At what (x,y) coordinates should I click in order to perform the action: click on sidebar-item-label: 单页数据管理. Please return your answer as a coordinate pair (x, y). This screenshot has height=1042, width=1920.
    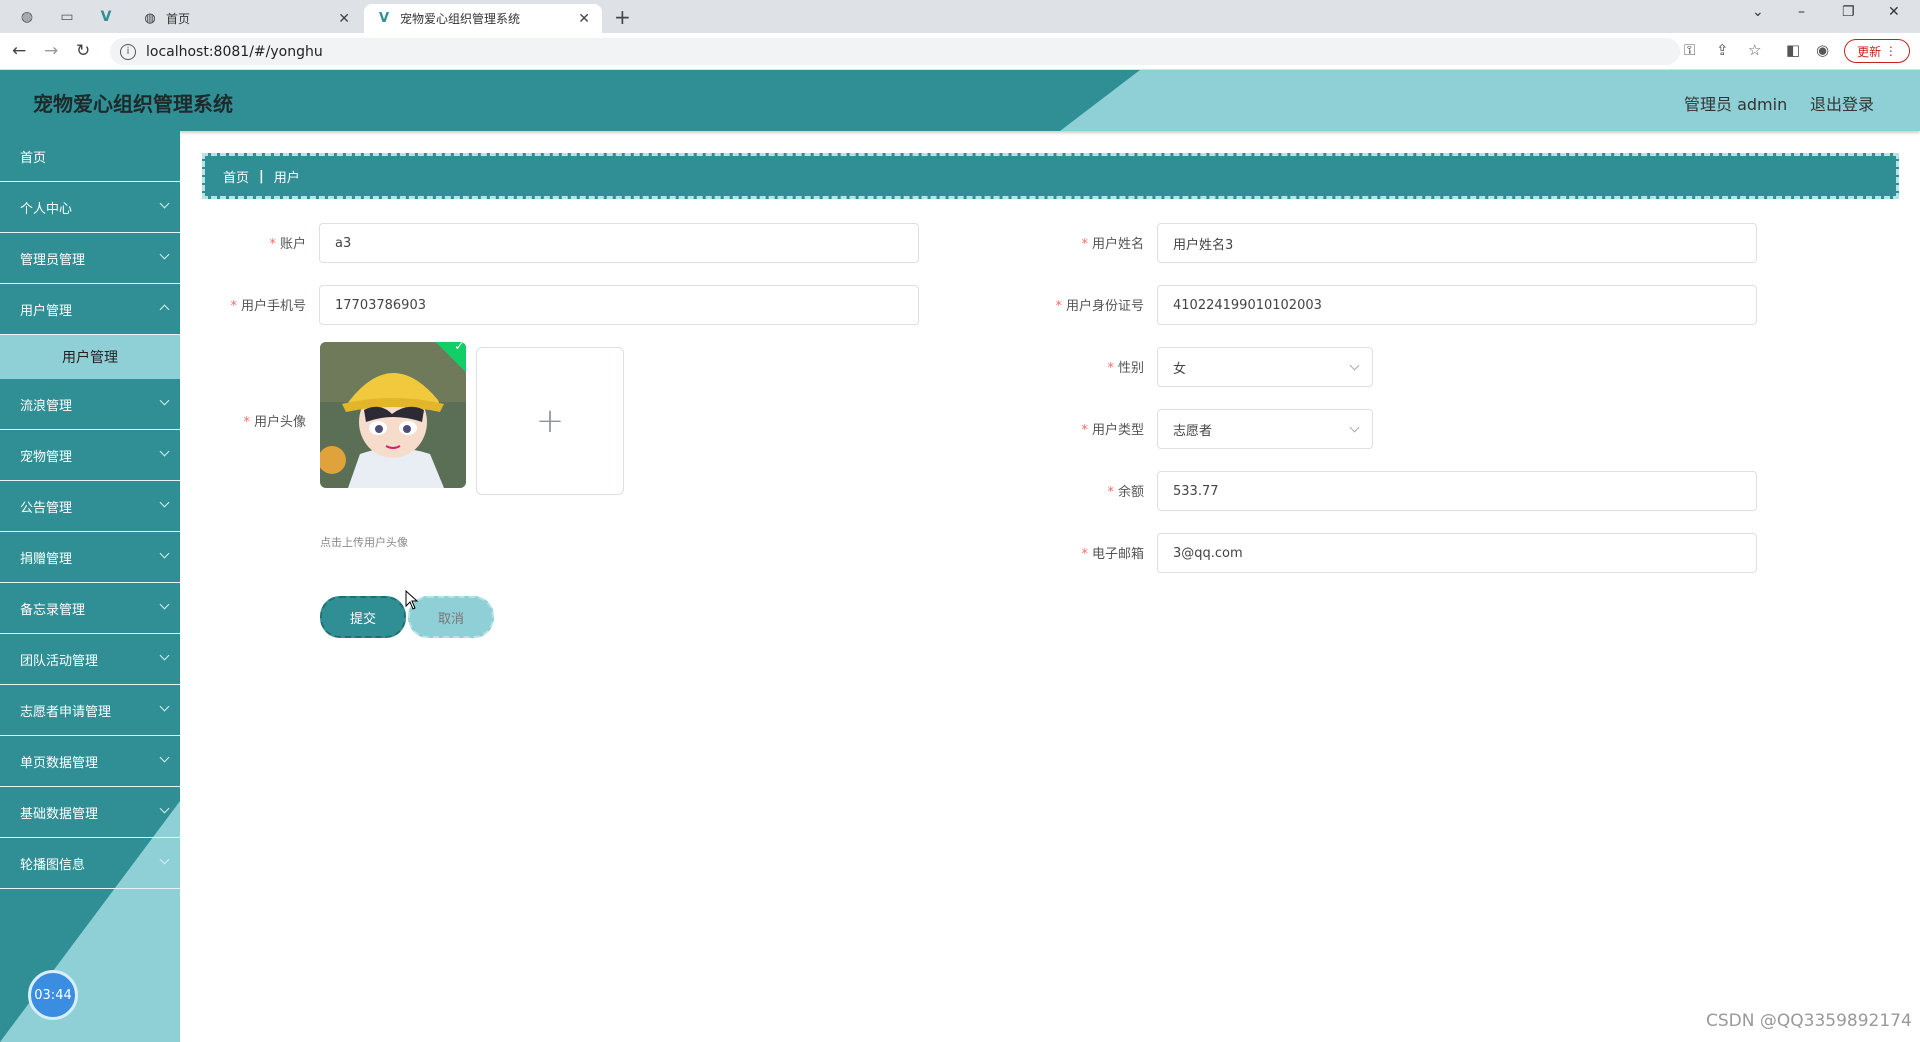
    Looking at the image, I should click on (59, 763).